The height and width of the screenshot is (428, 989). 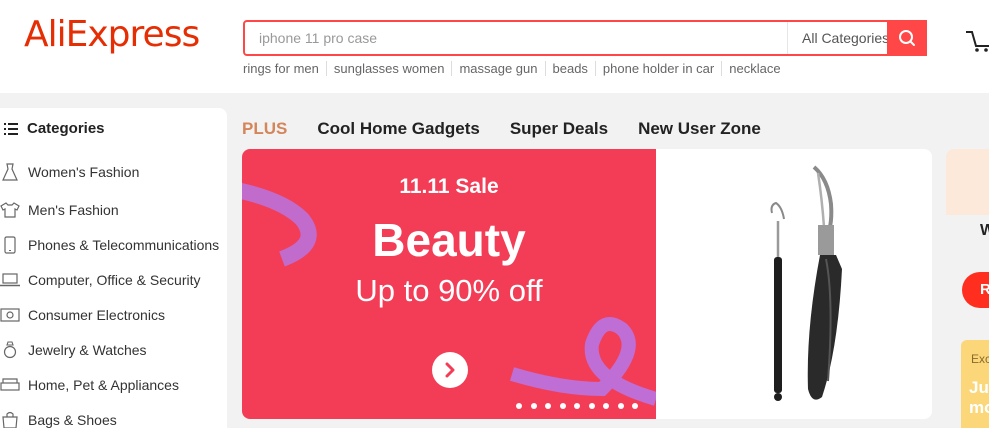 What do you see at coordinates (66, 128) in the screenshot?
I see `categories-title-label: Categories` at bounding box center [66, 128].